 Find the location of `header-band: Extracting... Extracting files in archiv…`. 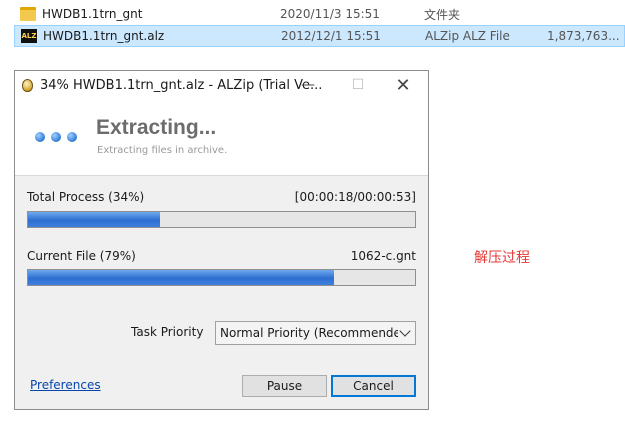

header-band: Extracting... Extracting files in archiv… is located at coordinates (221, 137).